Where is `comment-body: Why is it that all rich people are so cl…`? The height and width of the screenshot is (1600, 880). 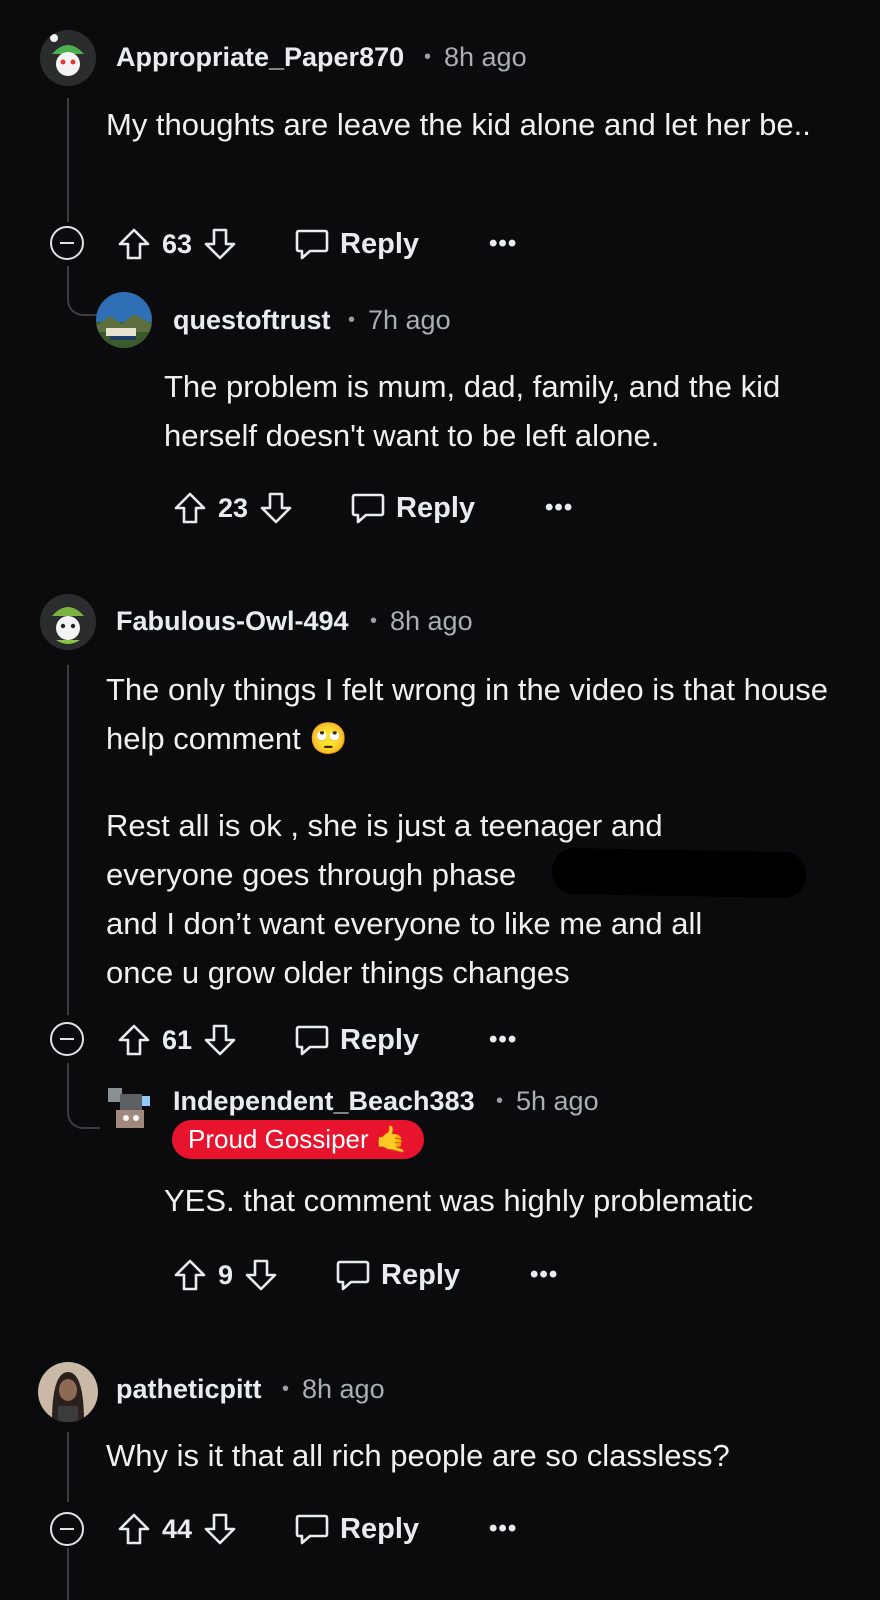 comment-body: Why is it that all rich people are so cl… is located at coordinates (418, 1455).